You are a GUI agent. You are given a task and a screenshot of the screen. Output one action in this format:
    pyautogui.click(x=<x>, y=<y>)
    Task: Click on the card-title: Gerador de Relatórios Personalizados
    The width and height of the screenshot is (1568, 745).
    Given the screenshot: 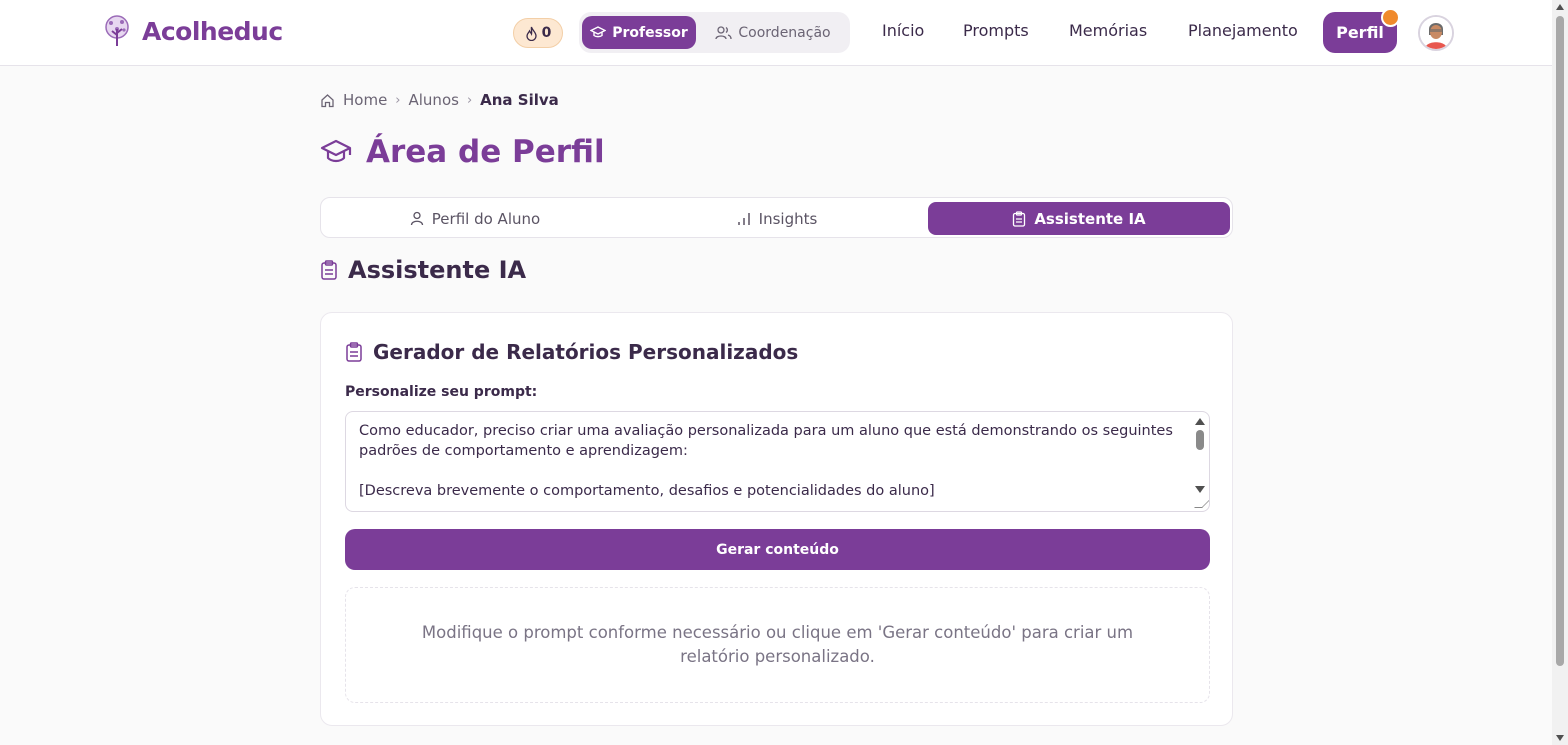 What is the action you would take?
    pyautogui.click(x=571, y=352)
    